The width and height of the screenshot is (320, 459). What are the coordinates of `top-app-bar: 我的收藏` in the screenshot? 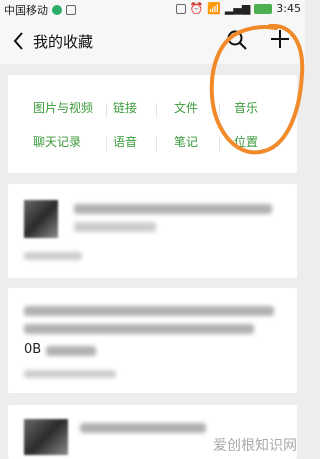 It's located at (152, 41).